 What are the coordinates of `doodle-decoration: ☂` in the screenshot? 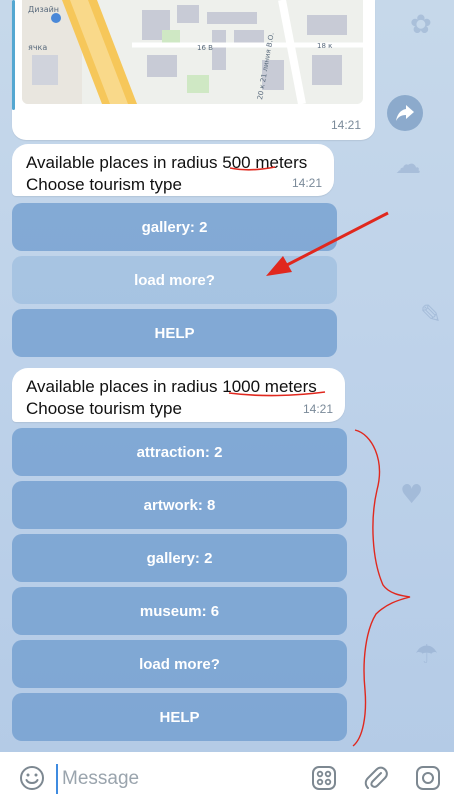 It's located at (427, 655).